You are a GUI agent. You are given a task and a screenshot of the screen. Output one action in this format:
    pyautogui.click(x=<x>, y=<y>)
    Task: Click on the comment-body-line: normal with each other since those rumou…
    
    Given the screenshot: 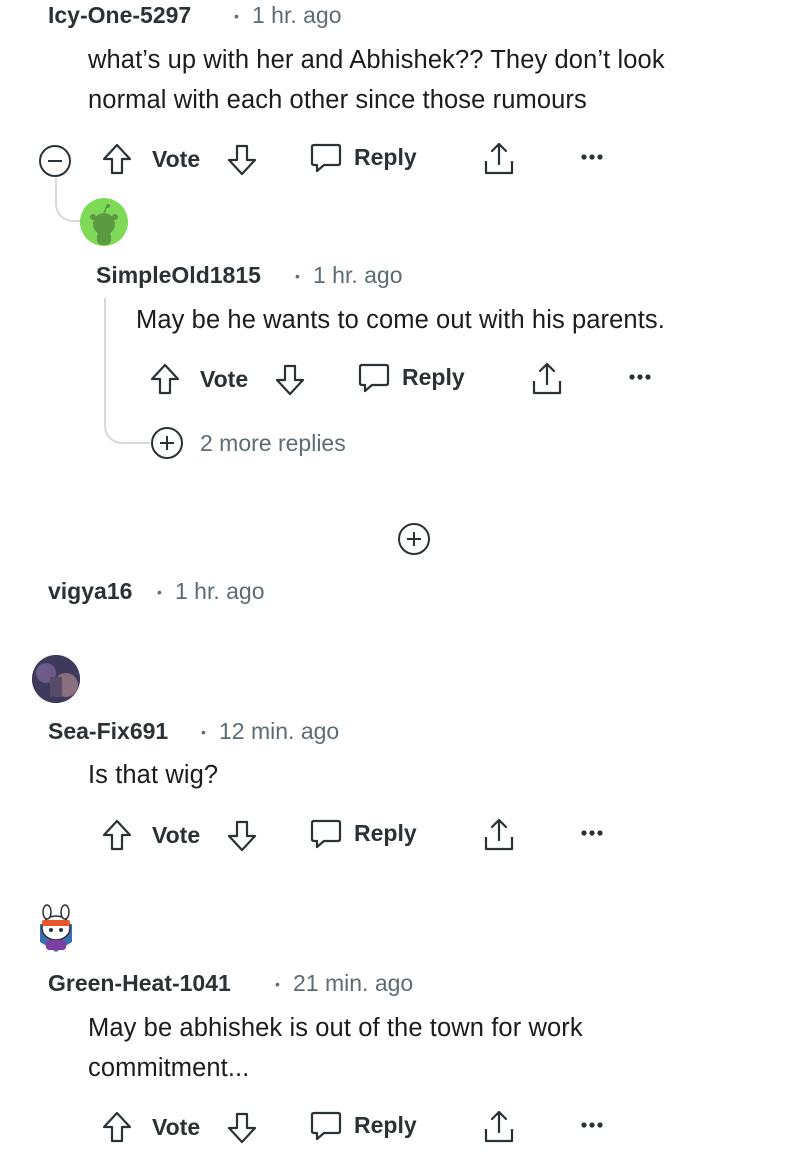 What is the action you would take?
    pyautogui.click(x=337, y=100)
    